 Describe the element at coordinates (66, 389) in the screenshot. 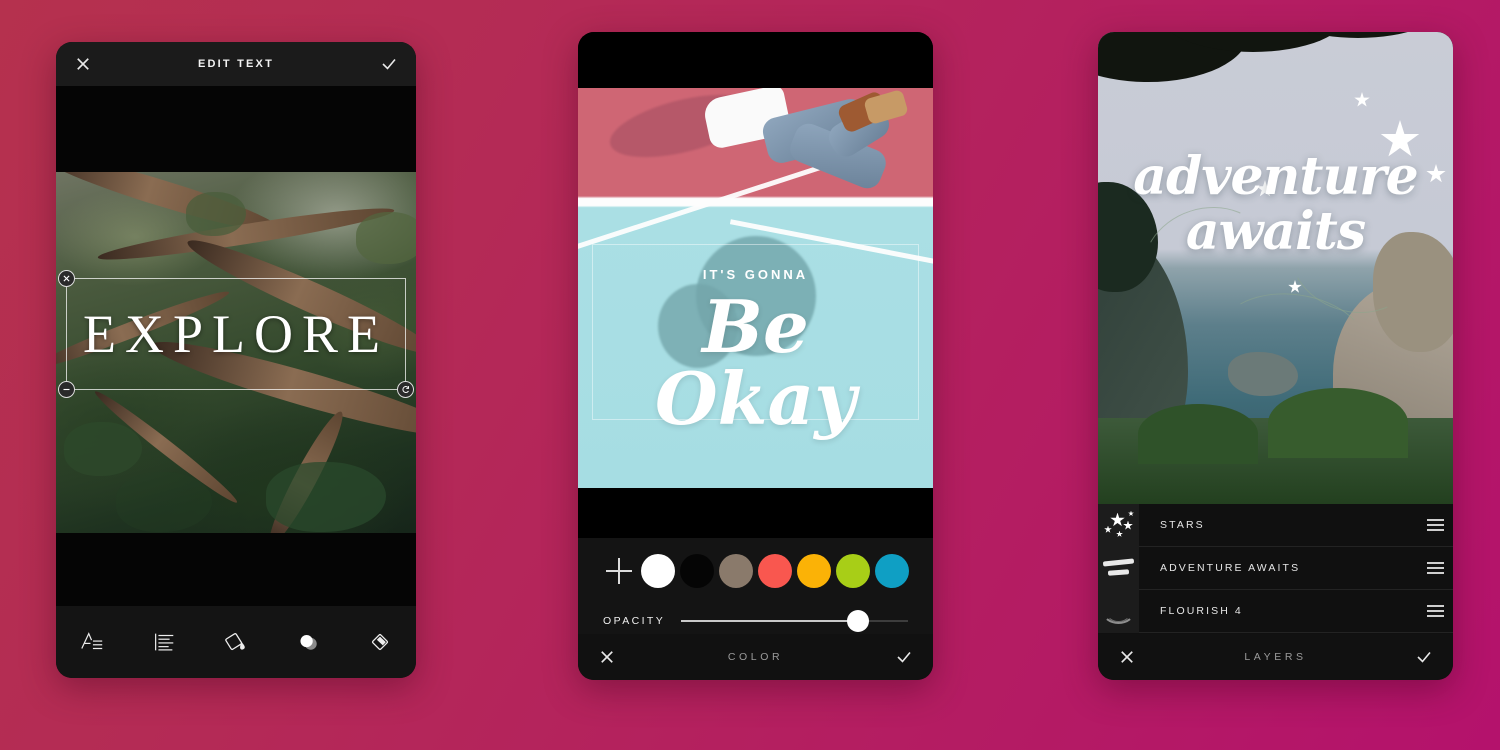

I see `duplicate-layer-handle` at that location.